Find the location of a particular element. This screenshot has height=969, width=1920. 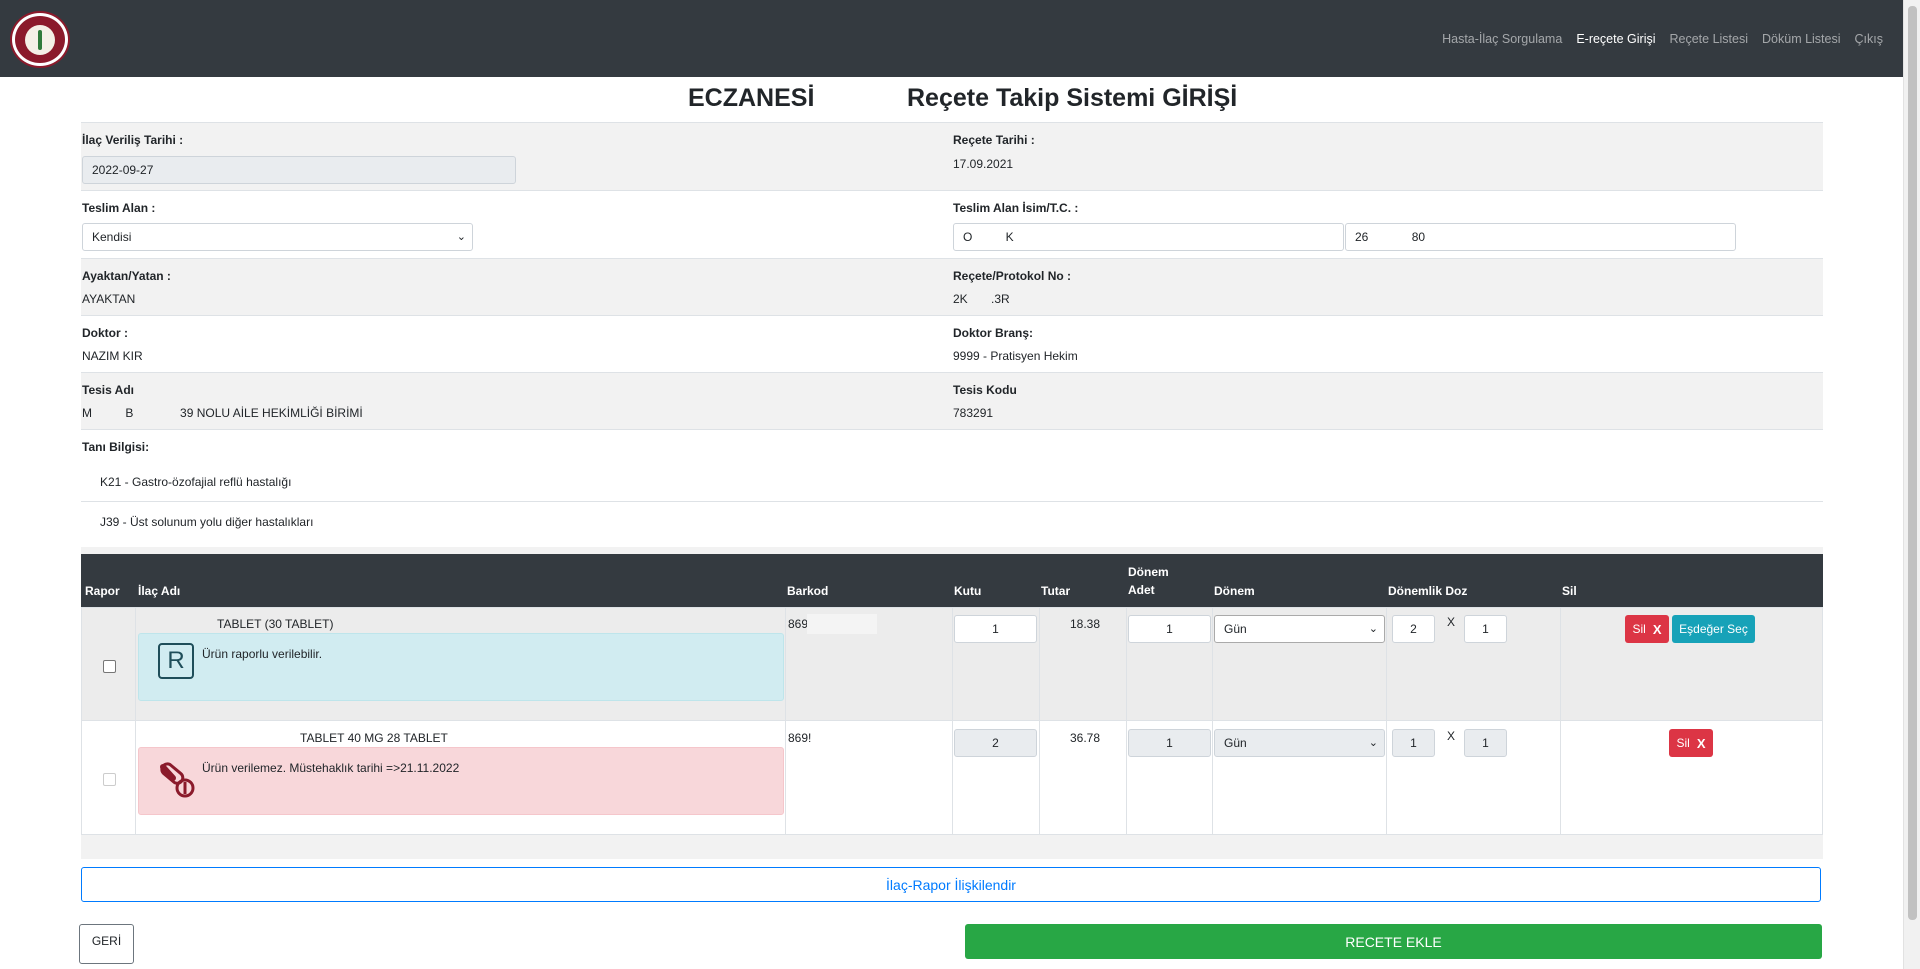

tesis-adi-value: M B 39 NOLU AİLE HEKİMLİĞİ BİRİMİ is located at coordinates (222, 413).